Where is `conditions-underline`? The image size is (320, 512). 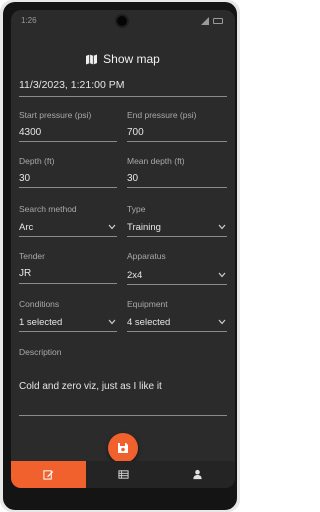 conditions-underline is located at coordinates (68, 331).